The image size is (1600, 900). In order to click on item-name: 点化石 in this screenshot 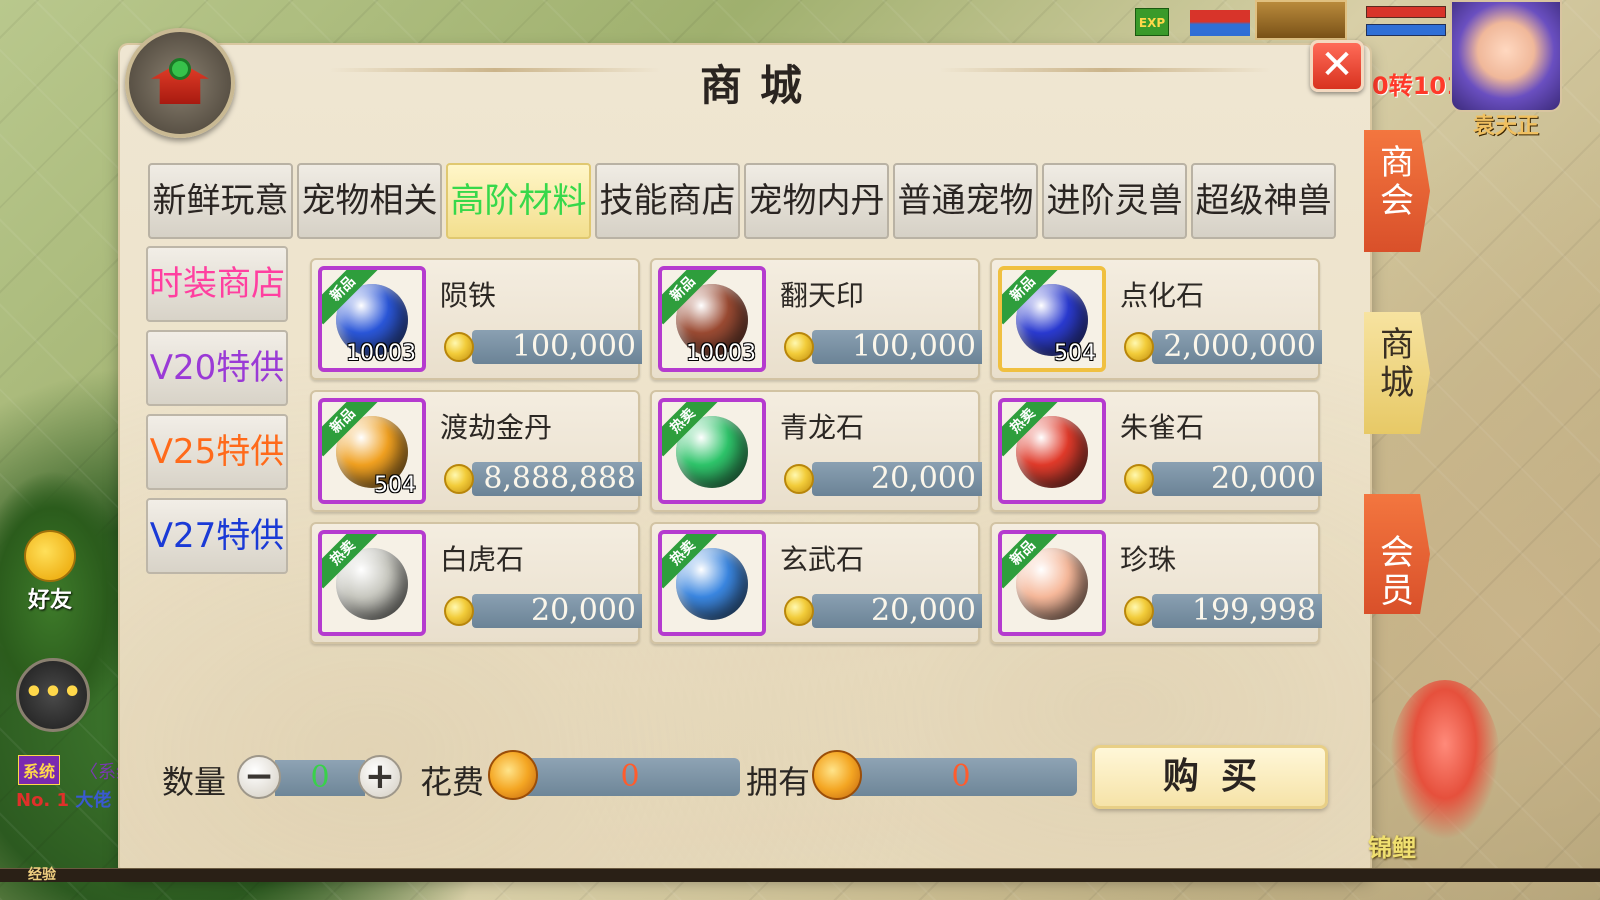, I will do `click(1162, 295)`.